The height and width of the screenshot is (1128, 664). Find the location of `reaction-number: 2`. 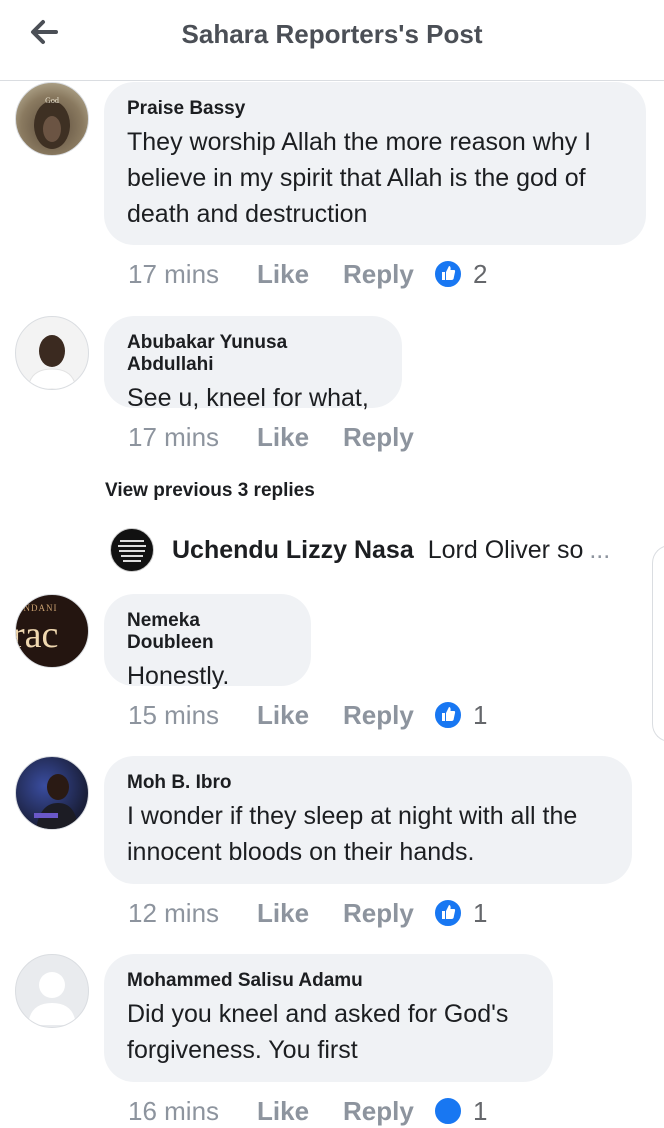

reaction-number: 2 is located at coordinates (480, 273).